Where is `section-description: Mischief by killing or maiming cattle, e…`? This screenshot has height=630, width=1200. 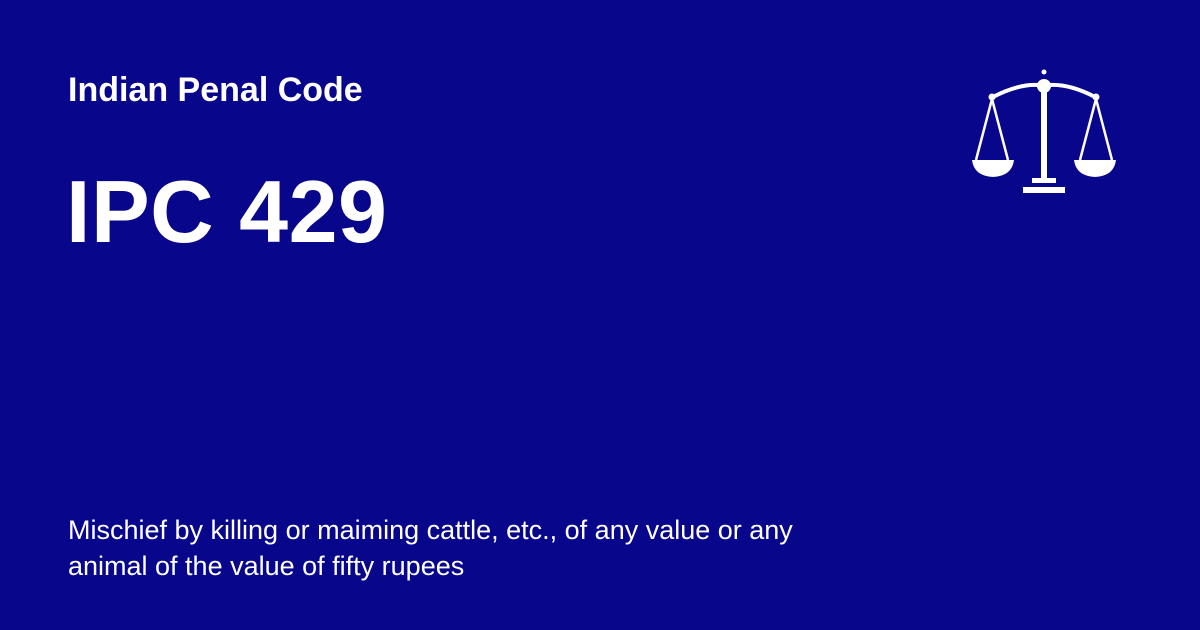 section-description: Mischief by killing or maiming cattle, e… is located at coordinates (430, 548).